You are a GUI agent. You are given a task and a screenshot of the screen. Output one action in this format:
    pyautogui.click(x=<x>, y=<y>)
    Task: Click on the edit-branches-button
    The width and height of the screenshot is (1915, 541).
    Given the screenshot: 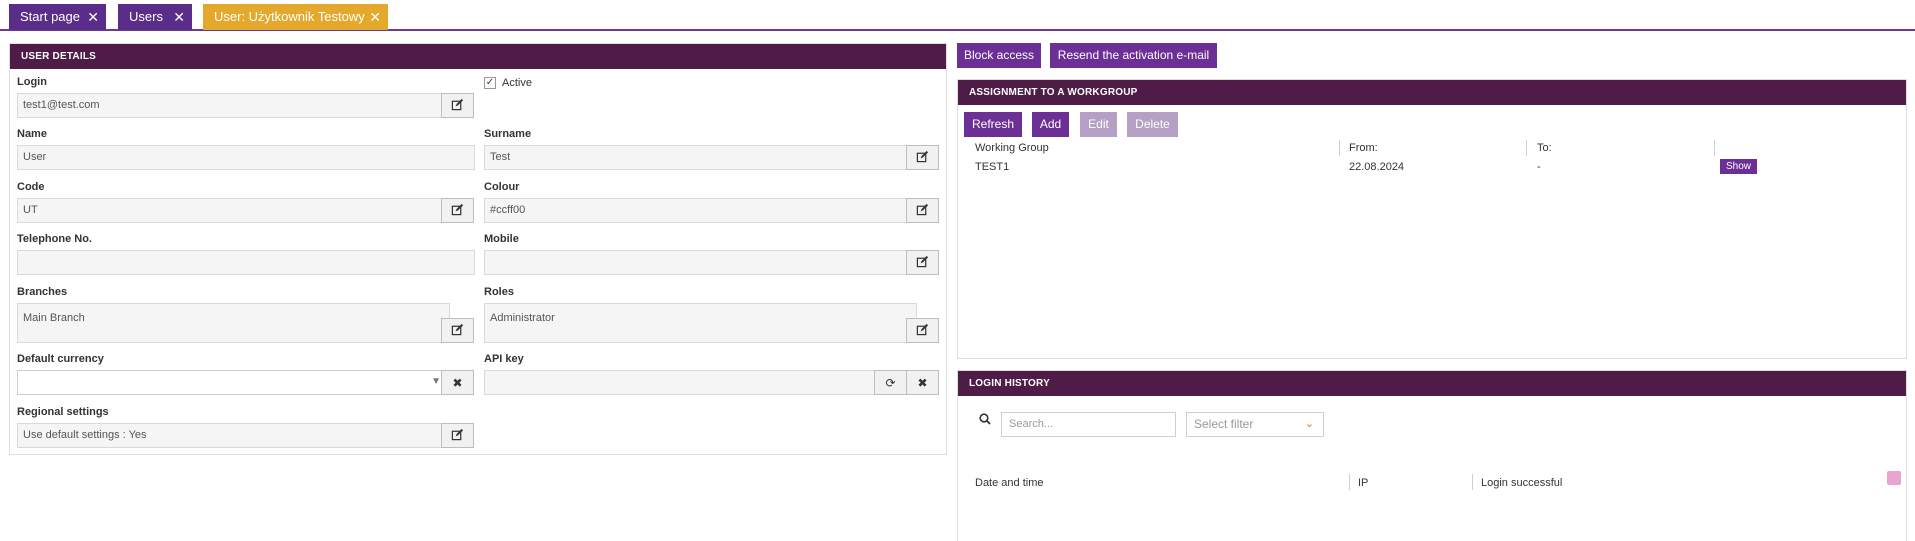 What is the action you would take?
    pyautogui.click(x=457, y=330)
    